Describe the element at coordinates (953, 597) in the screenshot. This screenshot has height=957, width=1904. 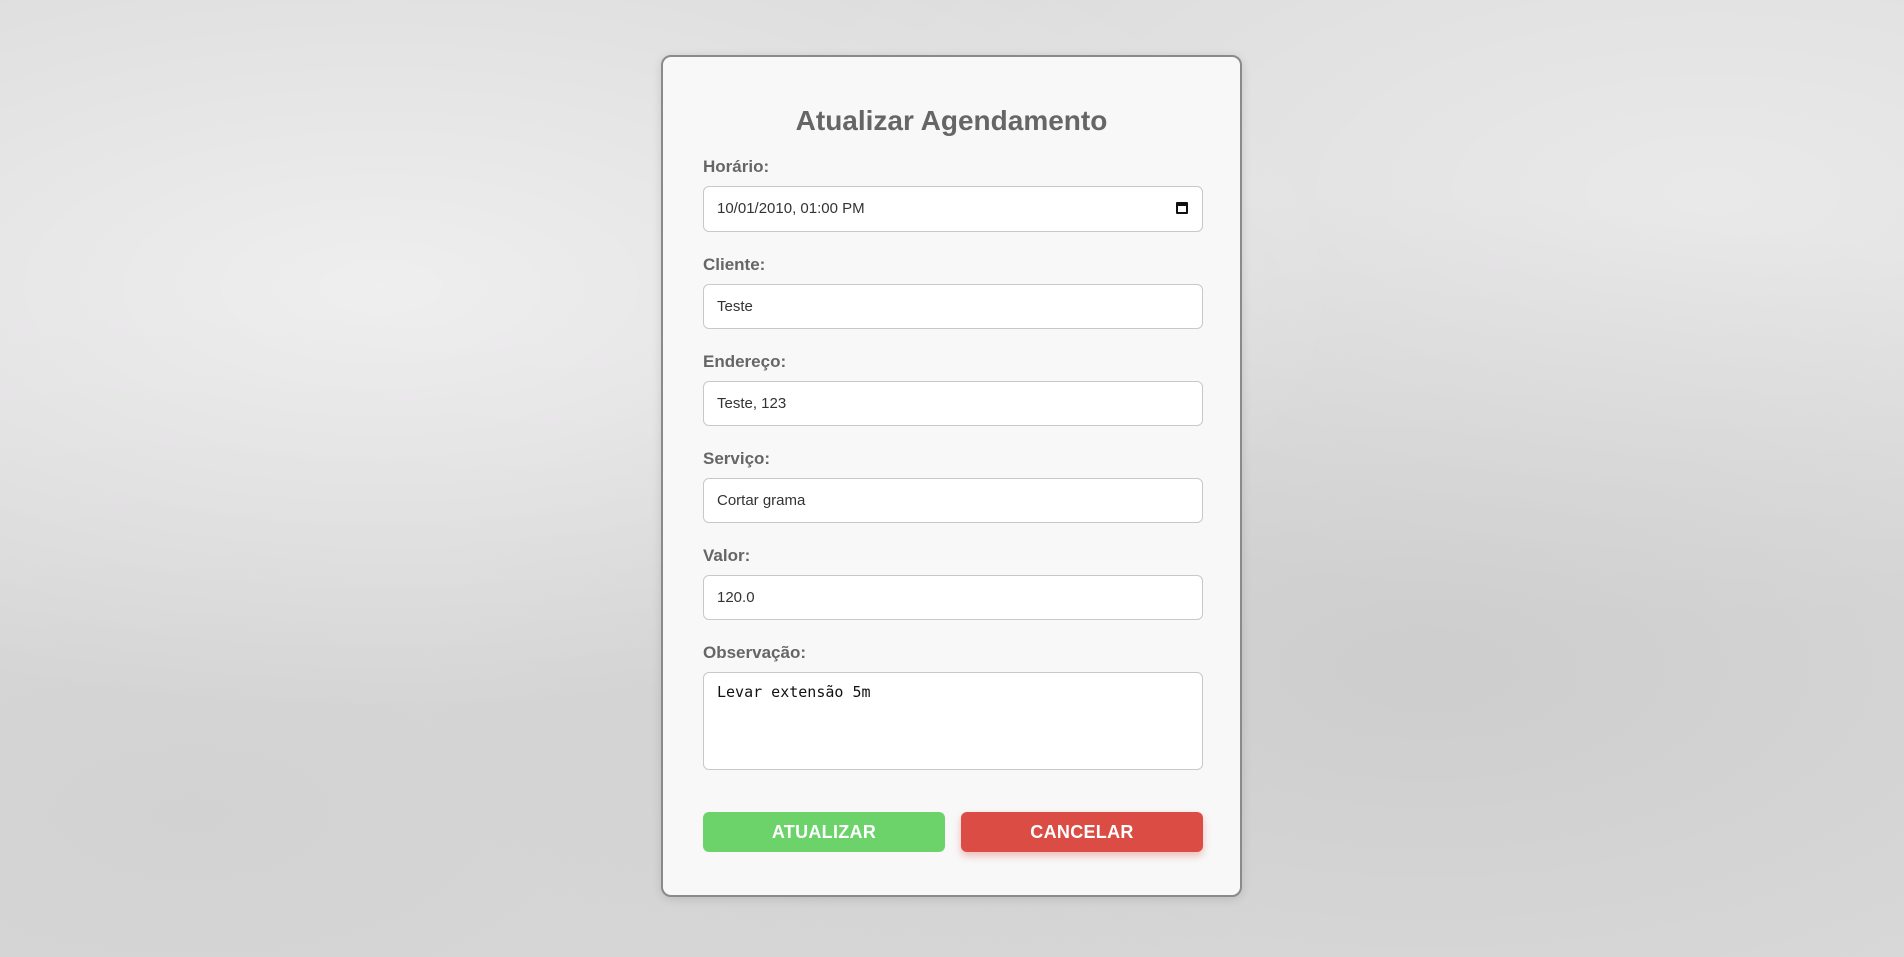
I see `valor-input: 120.0` at that location.